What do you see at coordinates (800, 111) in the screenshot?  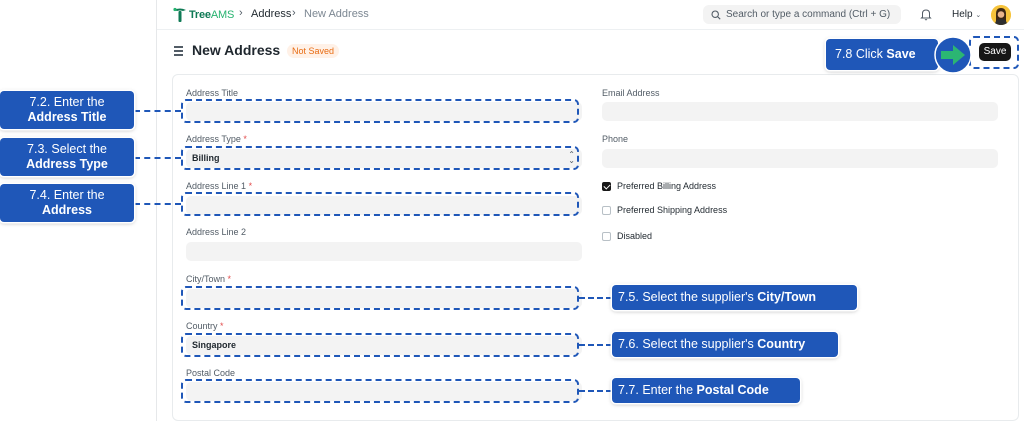 I see `email-input` at bounding box center [800, 111].